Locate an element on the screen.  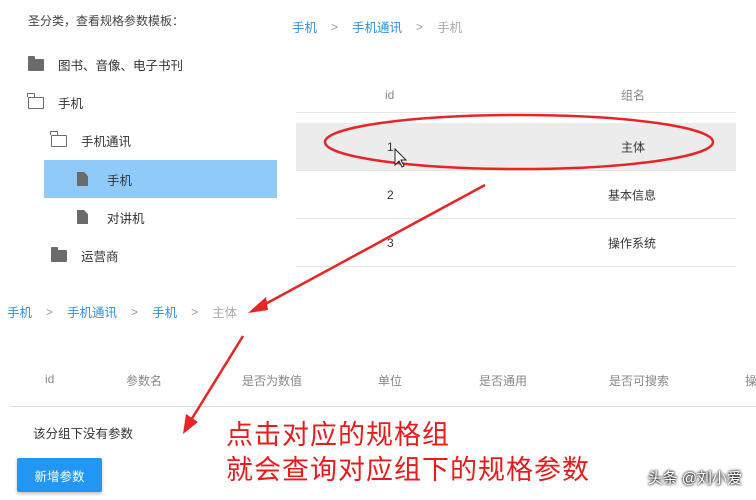
highlight-ellipse is located at coordinates (519, 142).